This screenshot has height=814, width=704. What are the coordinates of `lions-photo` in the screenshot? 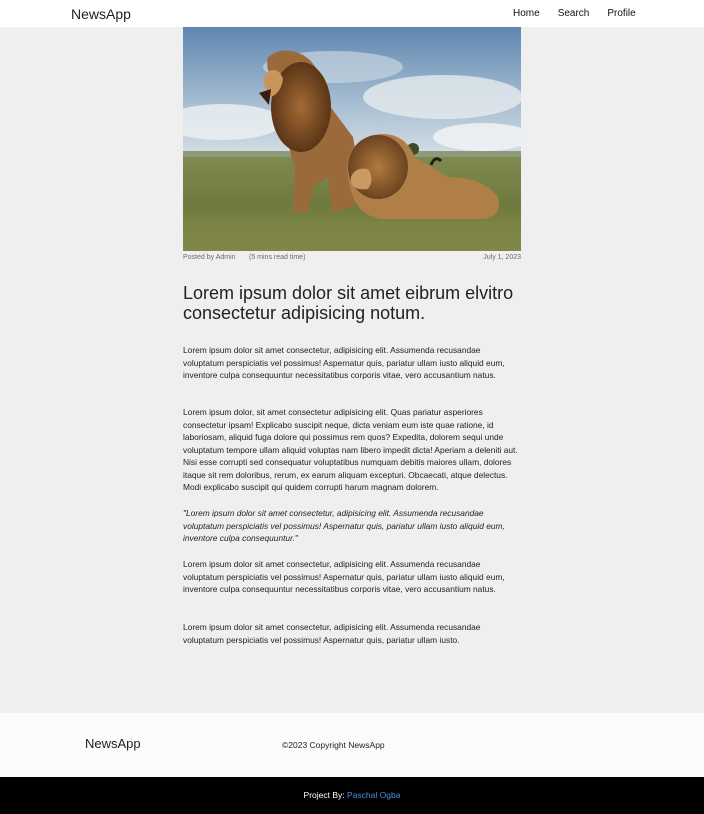 It's located at (352, 139).